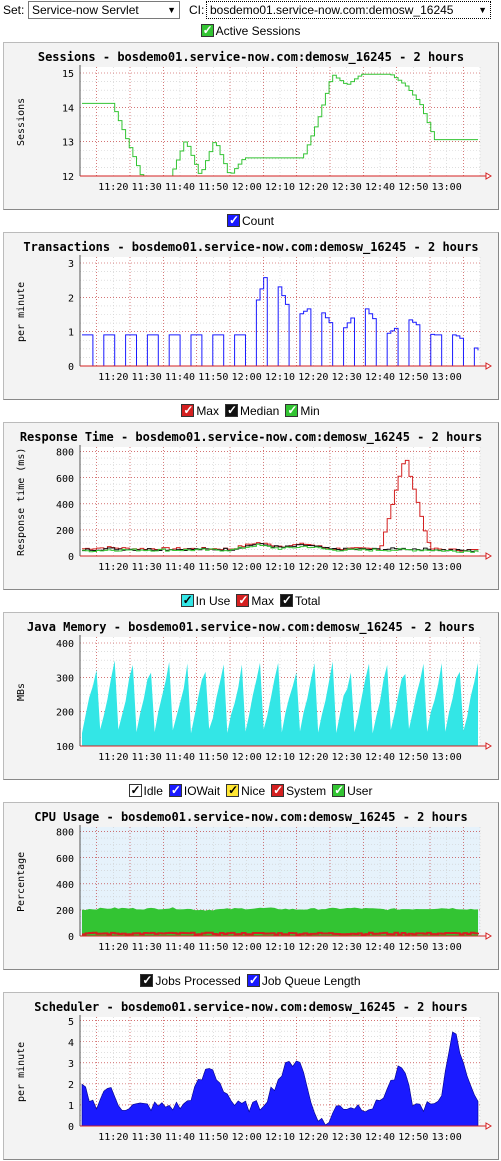 The width and height of the screenshot is (501, 1161). I want to click on response-legend-item: ✓ Max, so click(200, 410).